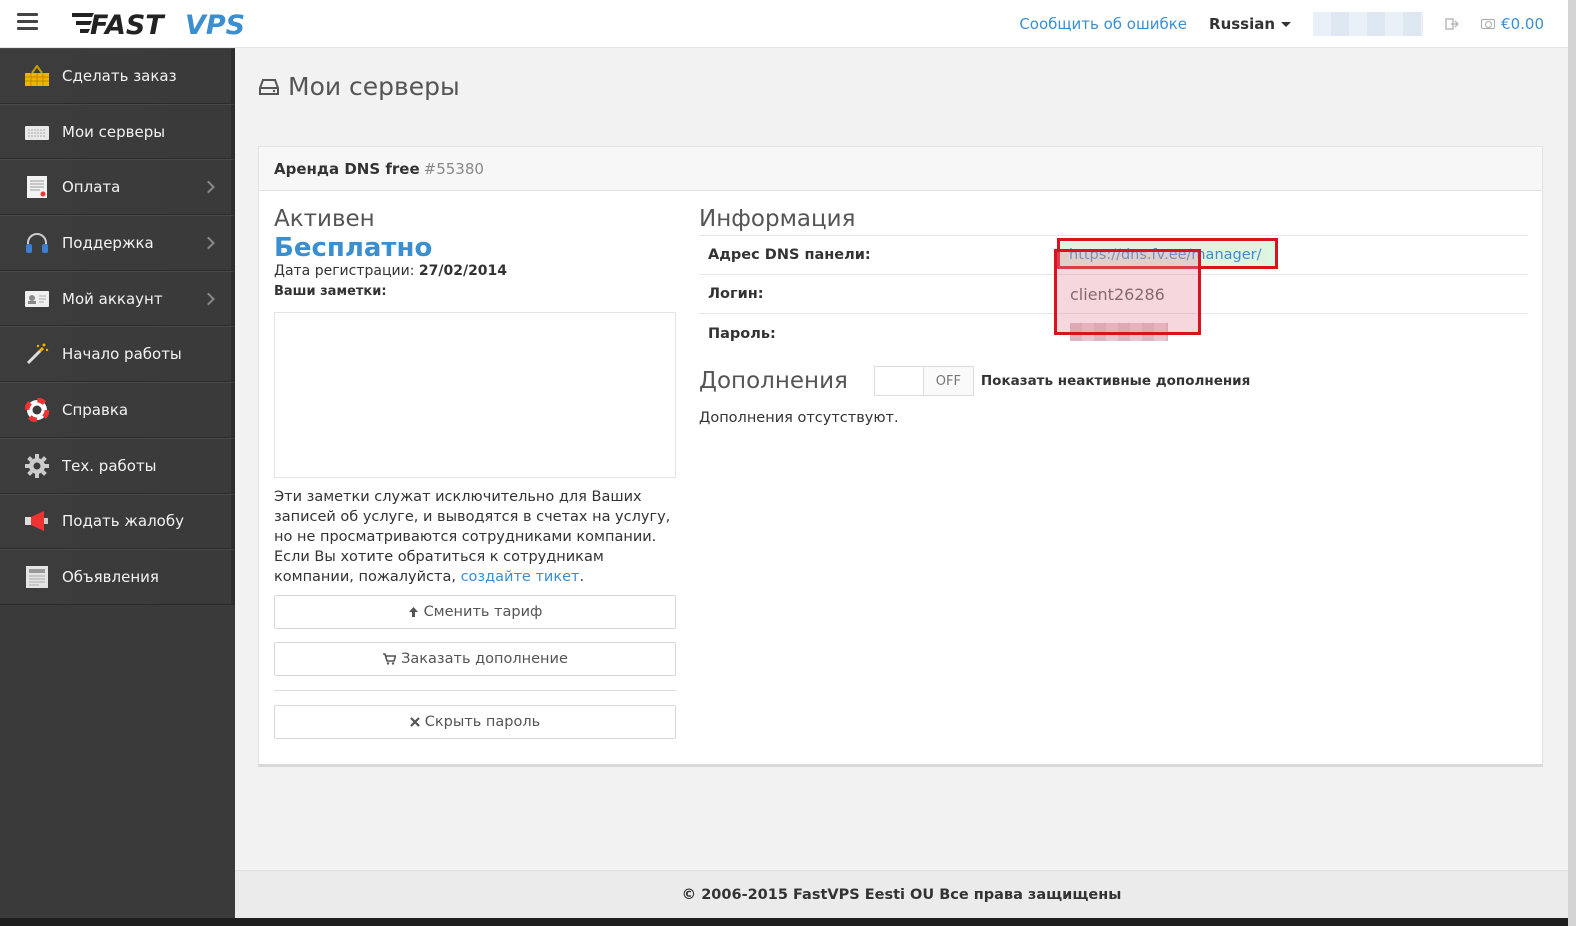 The image size is (1576, 926). Describe the element at coordinates (1117, 294) in the screenshot. I see `login-value: client26286` at that location.